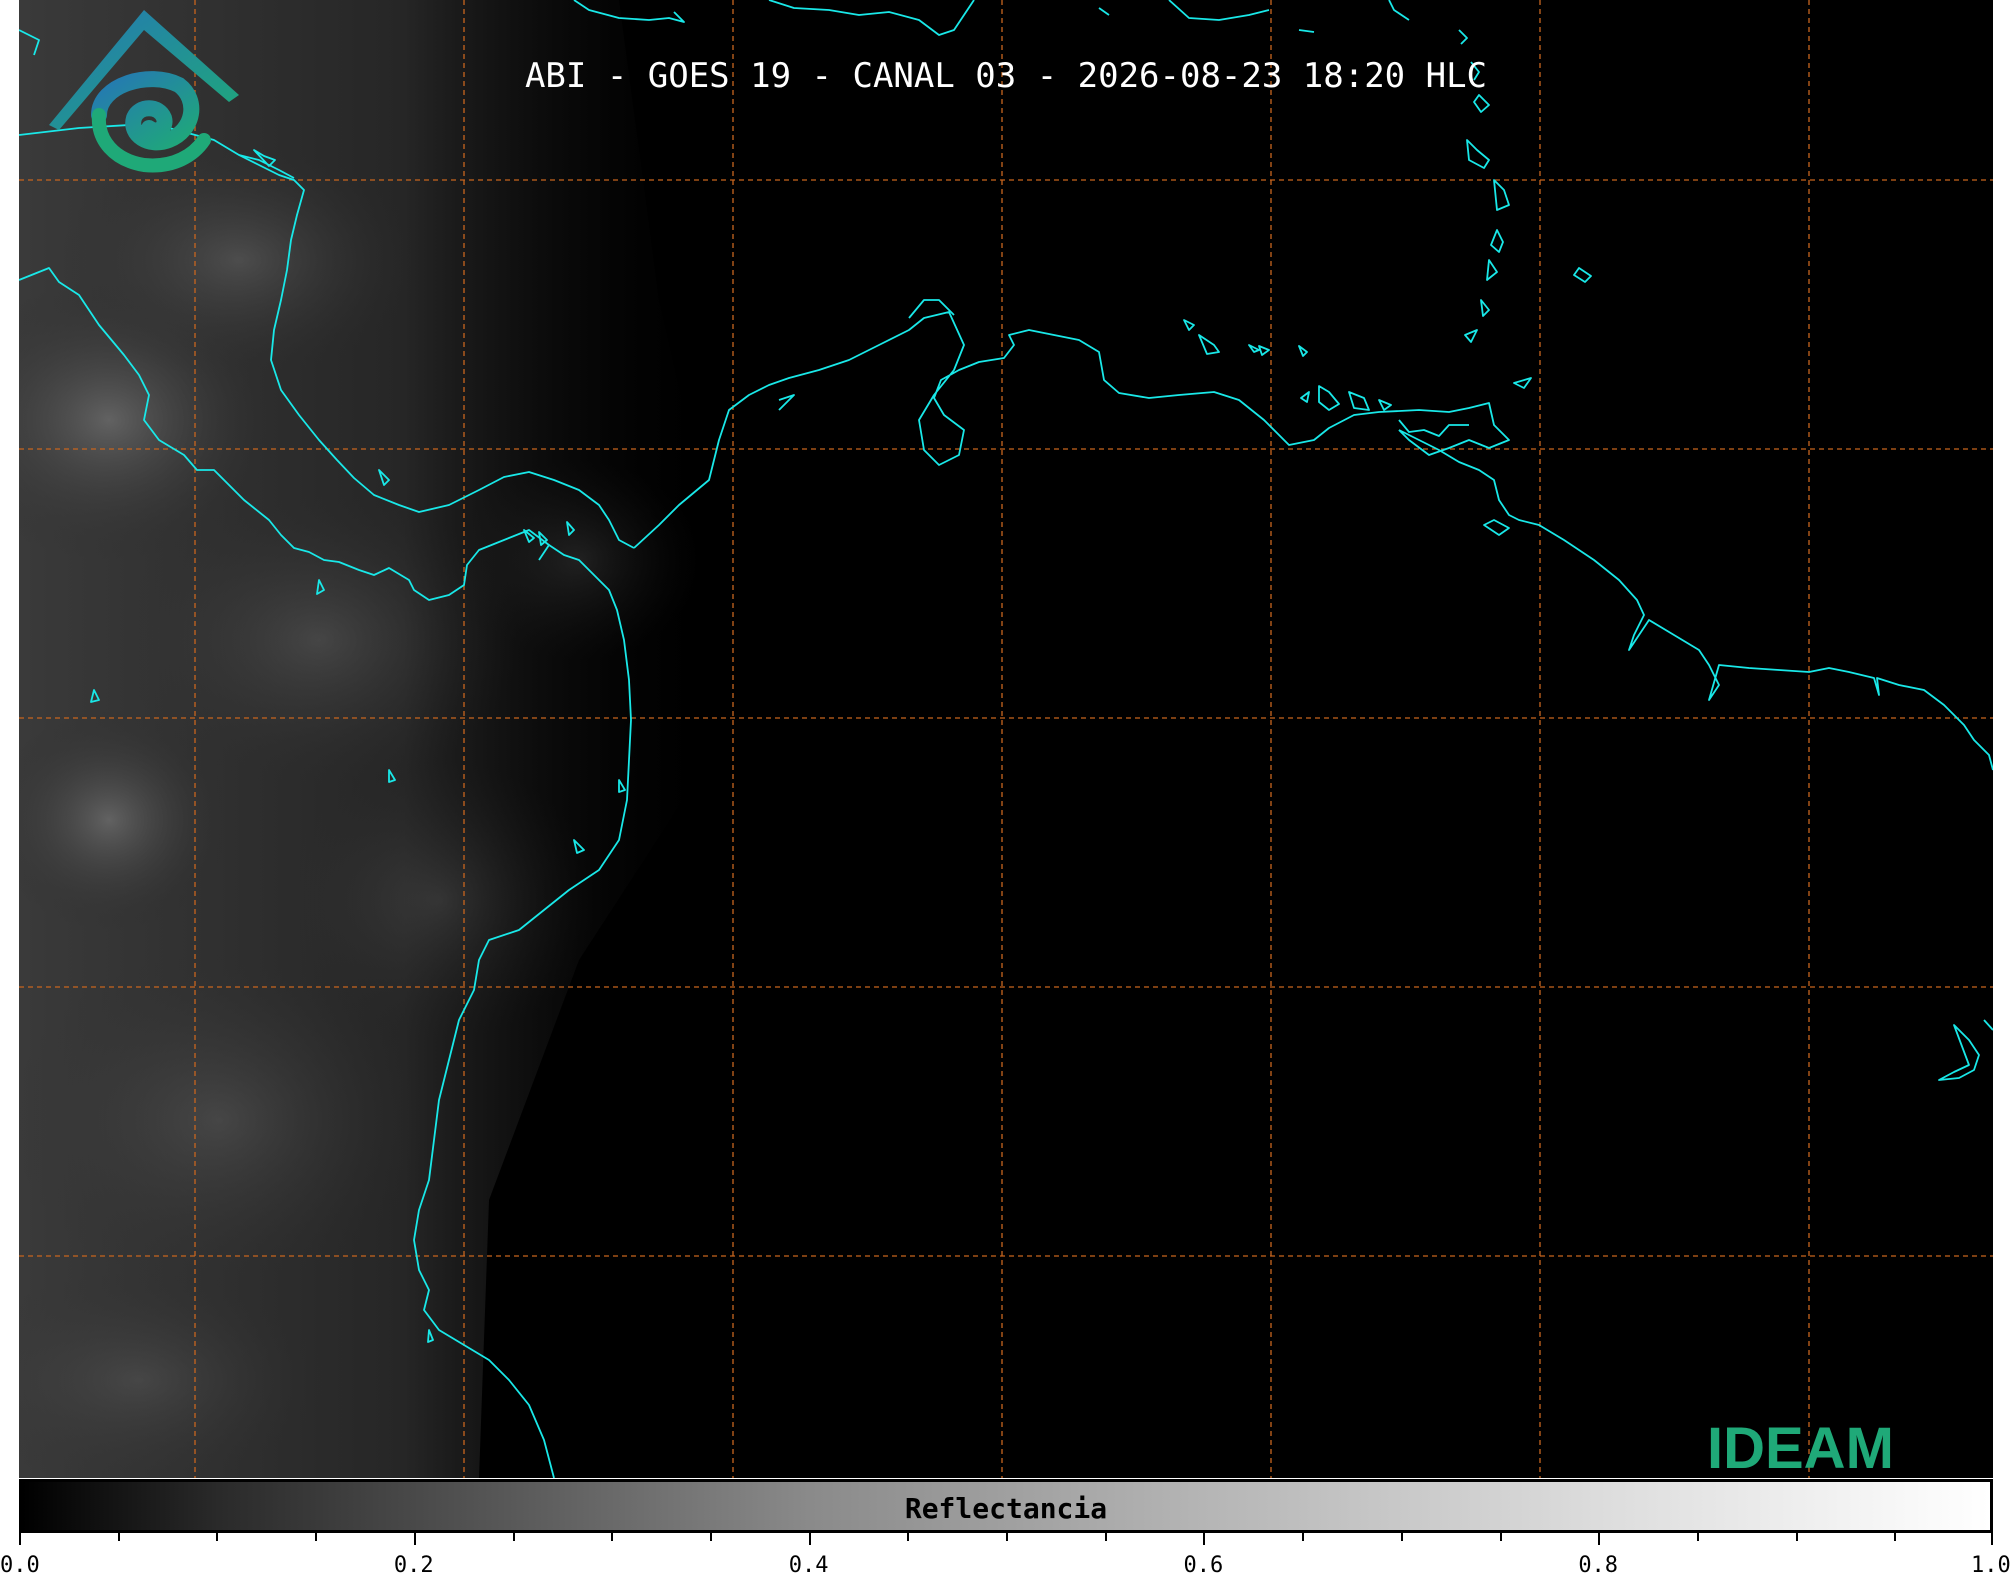  I want to click on colorbar-label: Reflectancia, so click(1006, 1508).